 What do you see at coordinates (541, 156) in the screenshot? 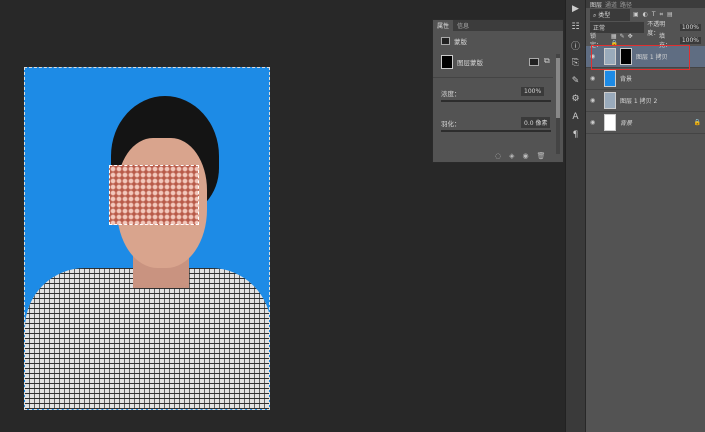
I see `delete-icon: 🗑` at bounding box center [541, 156].